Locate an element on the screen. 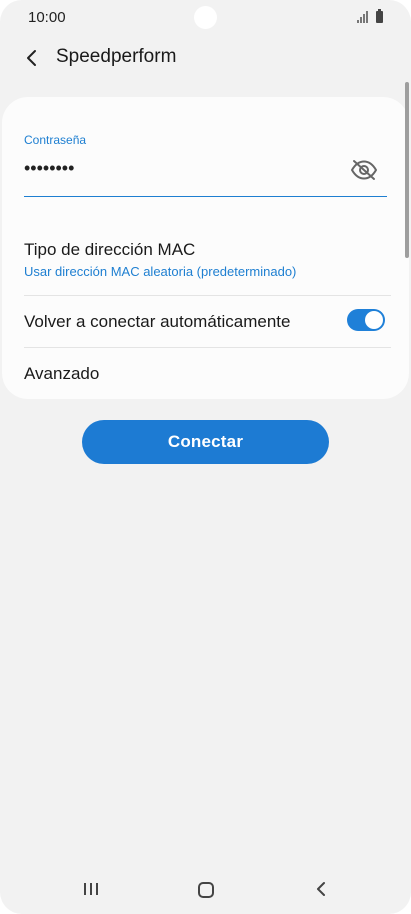 The width and height of the screenshot is (411, 914). auto-reconnect-label: Volver a conectar automáticamente is located at coordinates (157, 321).